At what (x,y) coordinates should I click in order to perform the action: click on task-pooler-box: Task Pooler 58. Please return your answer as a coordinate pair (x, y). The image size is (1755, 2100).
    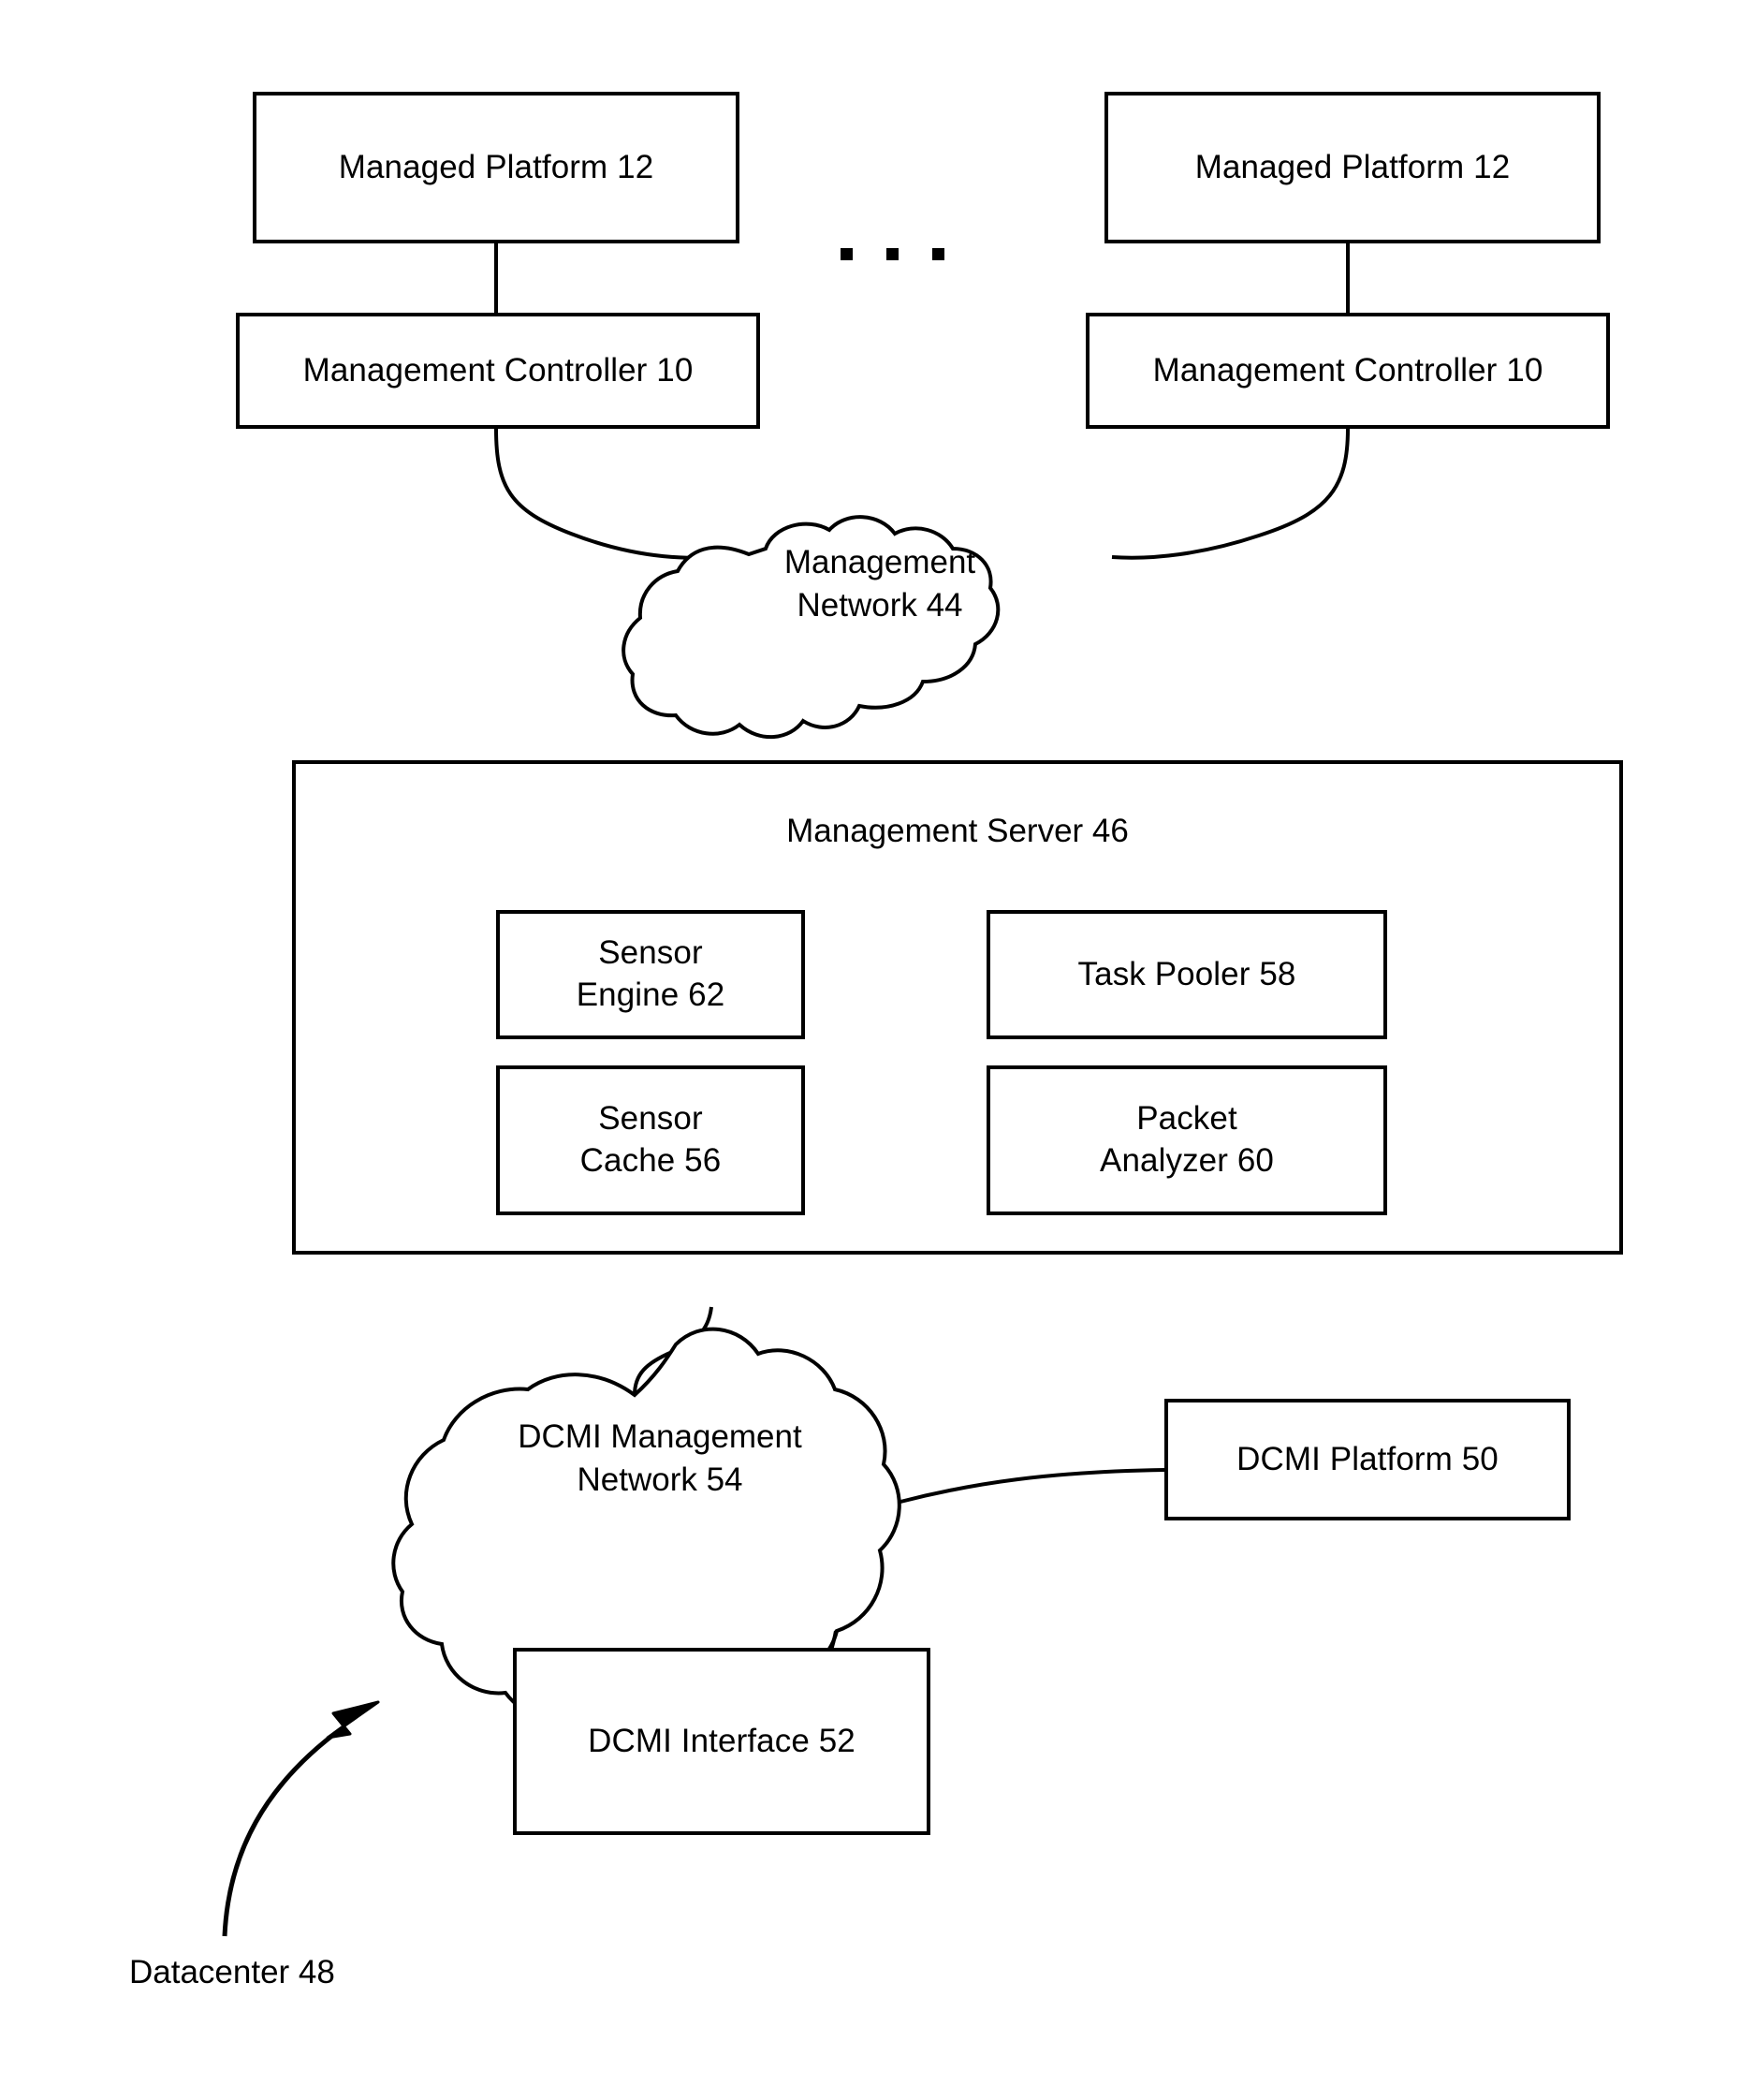
    Looking at the image, I should click on (1187, 974).